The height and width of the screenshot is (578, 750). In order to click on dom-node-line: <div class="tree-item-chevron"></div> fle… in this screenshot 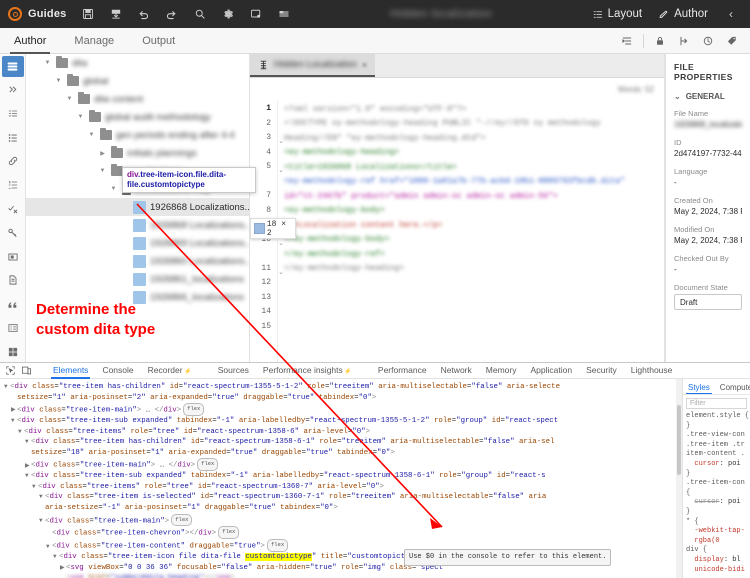, I will do `click(340, 533)`.